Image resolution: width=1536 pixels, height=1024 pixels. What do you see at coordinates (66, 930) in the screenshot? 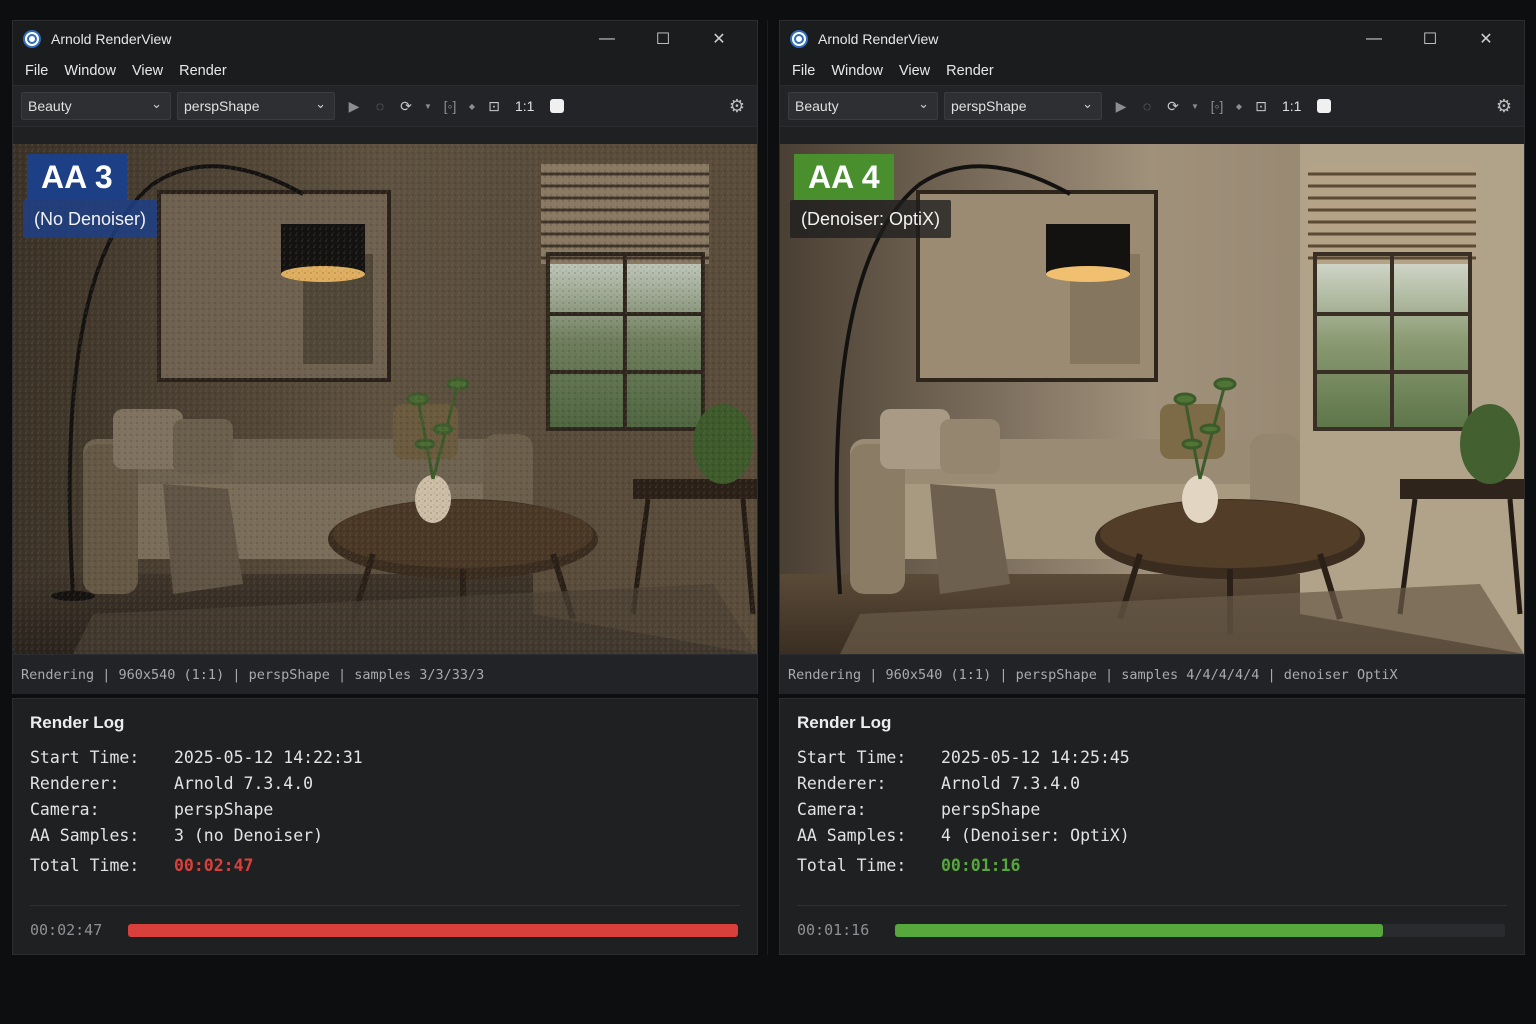
I see `progress-time: 00:02:47` at bounding box center [66, 930].